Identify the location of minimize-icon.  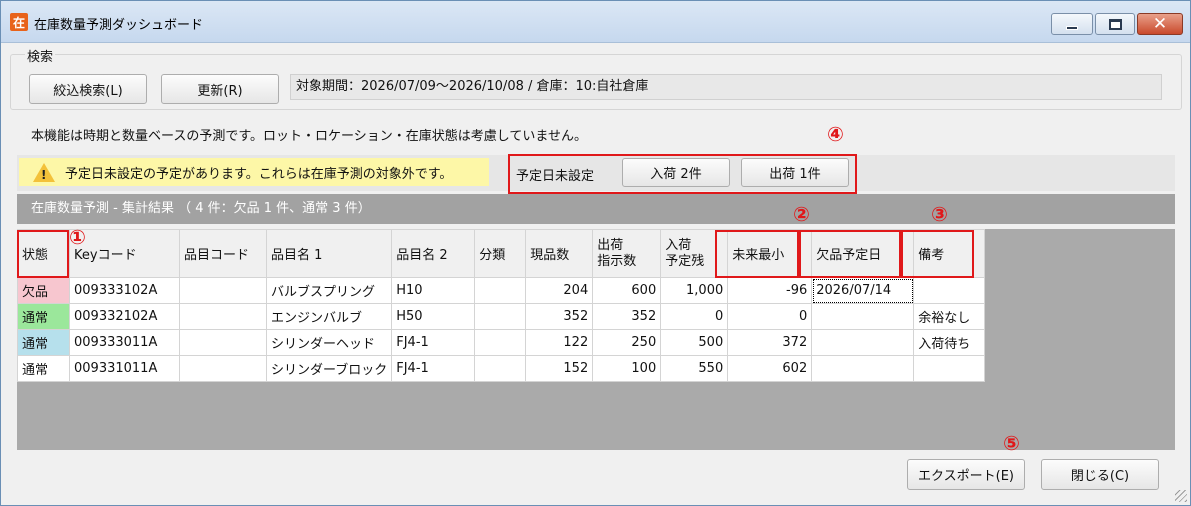
(1072, 28).